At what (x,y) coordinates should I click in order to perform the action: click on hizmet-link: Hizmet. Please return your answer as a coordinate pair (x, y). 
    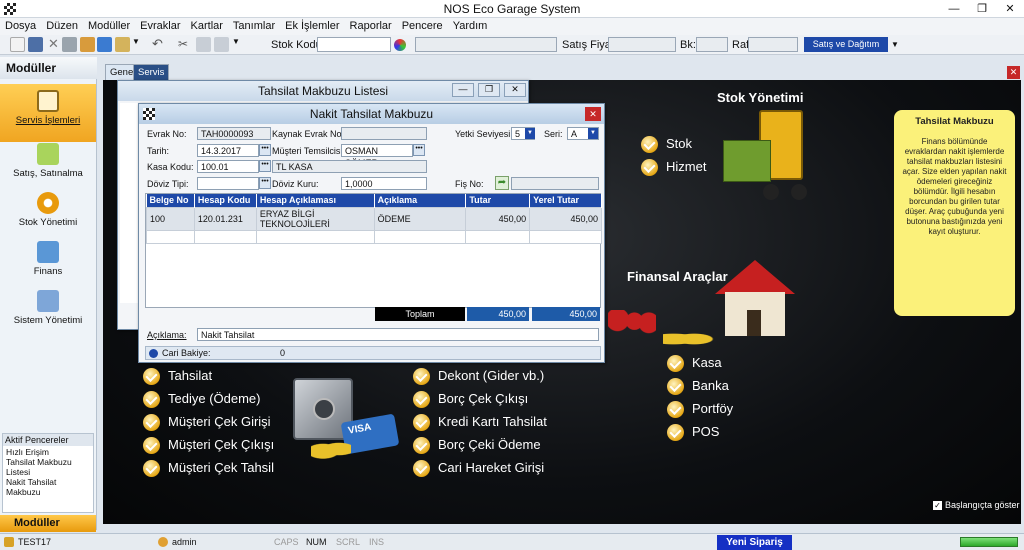
    Looking at the image, I should click on (673, 169).